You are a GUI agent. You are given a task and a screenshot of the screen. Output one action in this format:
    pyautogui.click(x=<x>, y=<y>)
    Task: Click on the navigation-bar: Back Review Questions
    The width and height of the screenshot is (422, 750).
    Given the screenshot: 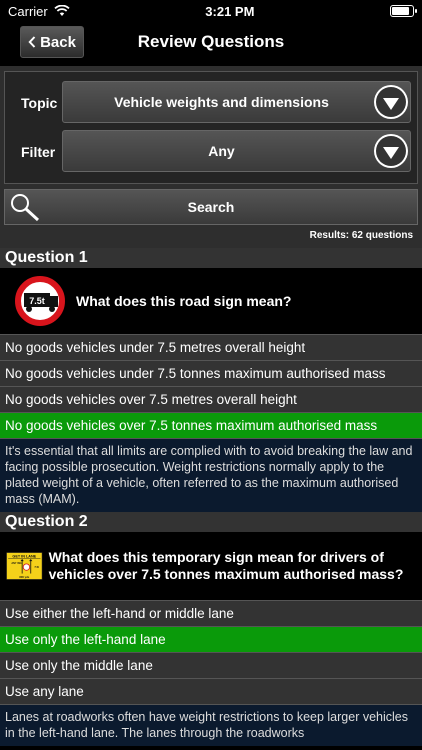 What is the action you would take?
    pyautogui.click(x=211, y=44)
    